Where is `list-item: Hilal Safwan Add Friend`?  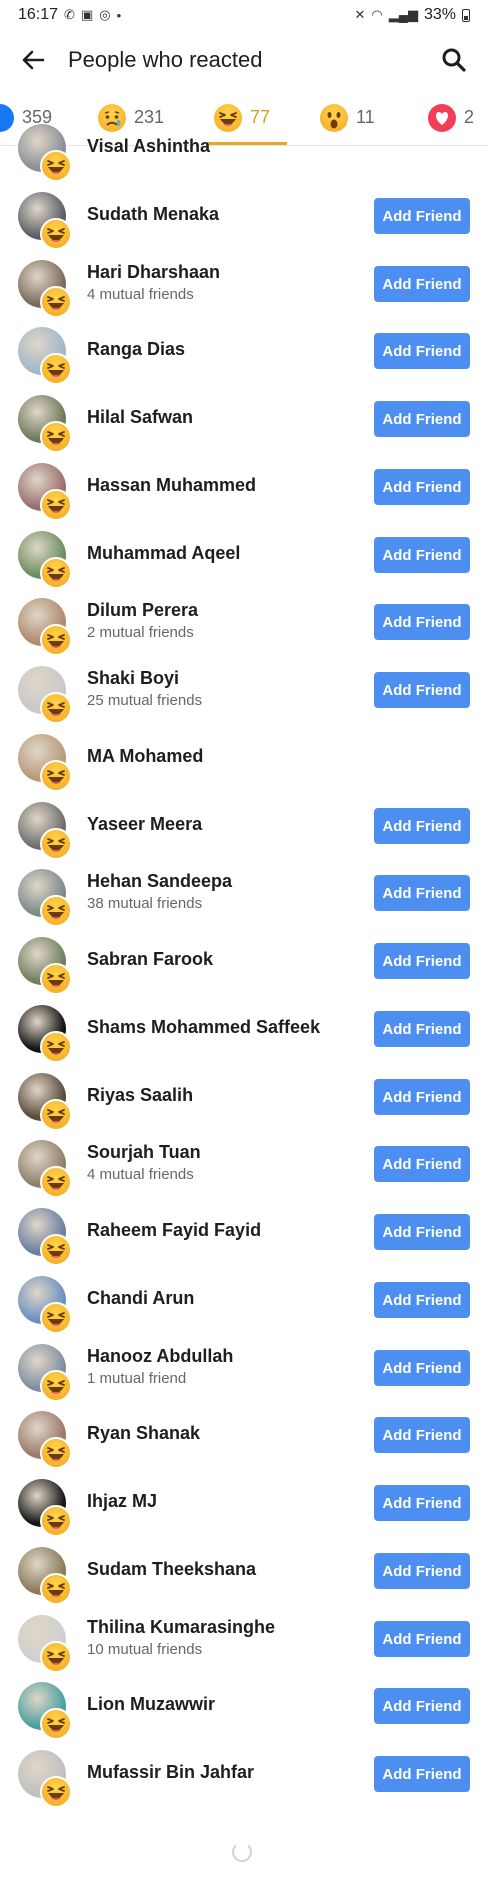
list-item: Hilal Safwan Add Friend is located at coordinates (244, 429).